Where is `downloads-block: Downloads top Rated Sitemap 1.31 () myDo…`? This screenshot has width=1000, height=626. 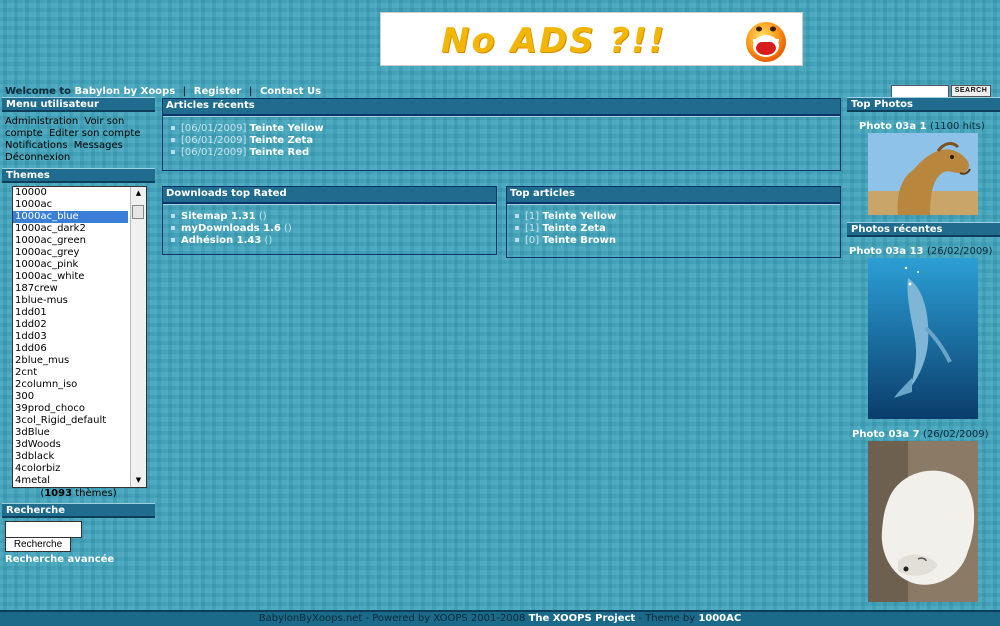
downloads-block: Downloads top Rated Sitemap 1.31 () myDo… is located at coordinates (329, 220).